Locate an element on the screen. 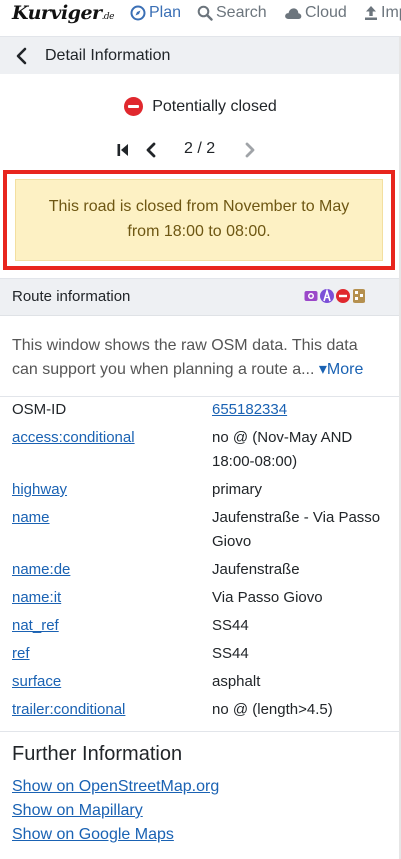  tag-key-link: surface is located at coordinates (36, 682).